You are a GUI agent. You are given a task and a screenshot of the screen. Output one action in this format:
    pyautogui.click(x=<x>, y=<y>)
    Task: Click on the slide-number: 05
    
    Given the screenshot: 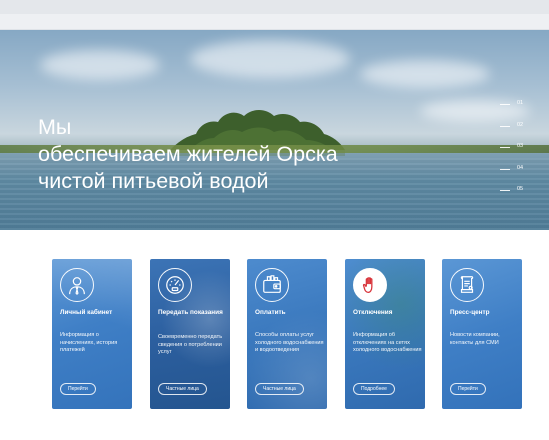 What is the action you would take?
    pyautogui.click(x=520, y=189)
    